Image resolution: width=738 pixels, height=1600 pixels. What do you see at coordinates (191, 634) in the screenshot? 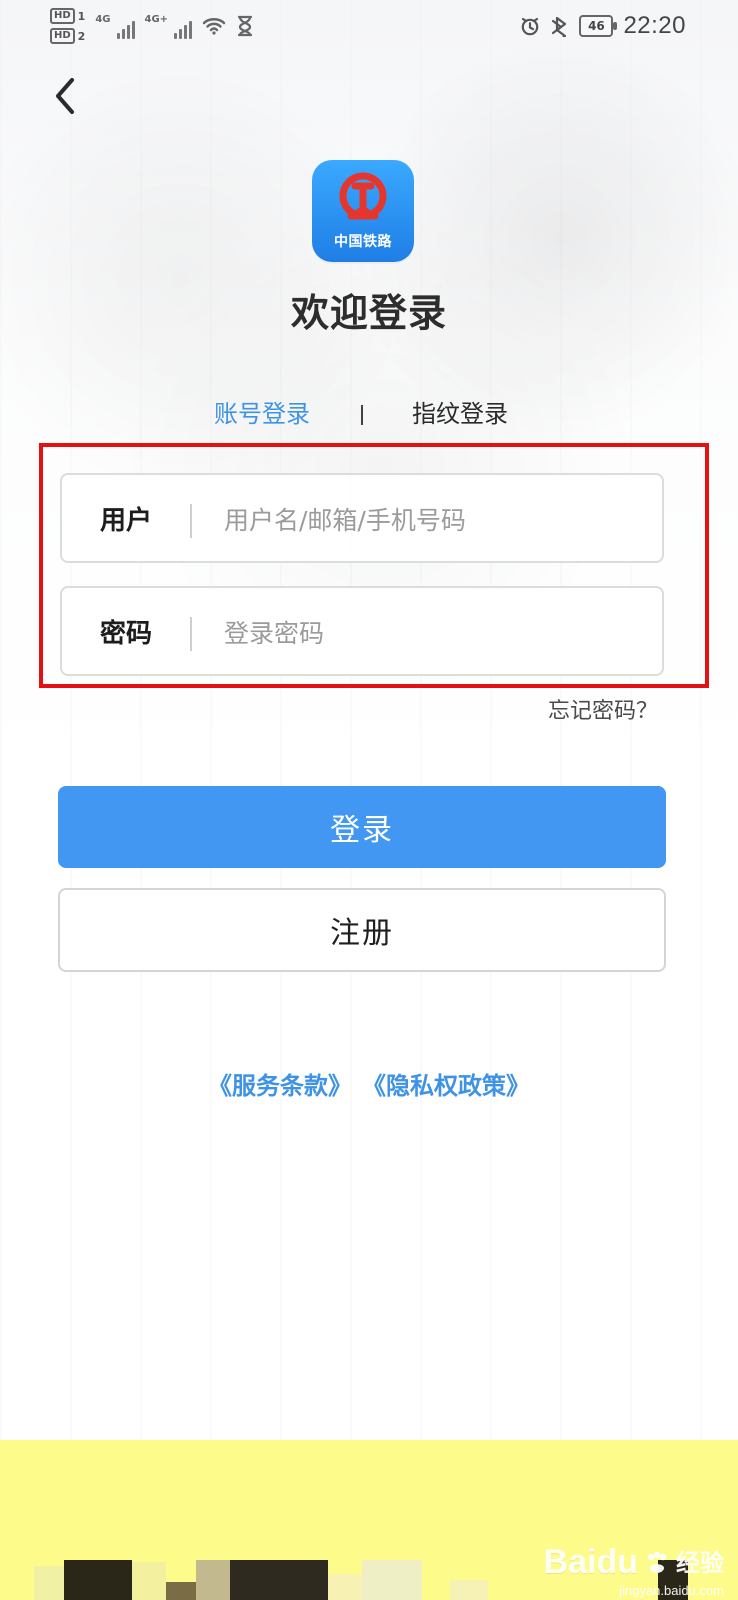
I see `password-separator` at bounding box center [191, 634].